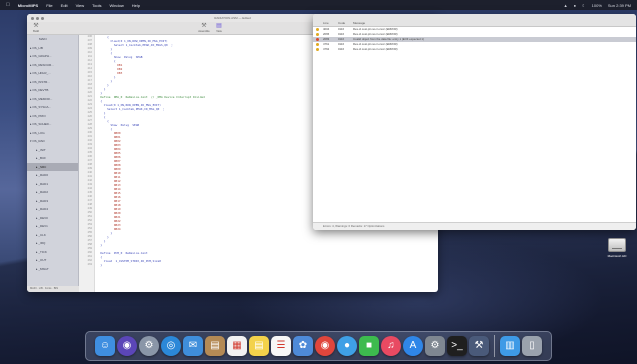 Image resolution: width=637 pixels, height=364 pixels. Describe the element at coordinates (341, 23) in the screenshot. I see `column-code: Code` at that location.